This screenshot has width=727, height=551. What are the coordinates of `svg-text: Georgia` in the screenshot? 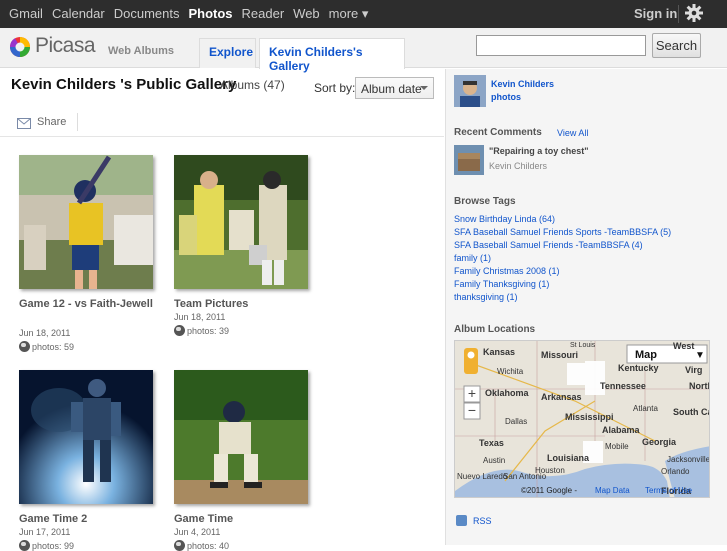 It's located at (659, 442).